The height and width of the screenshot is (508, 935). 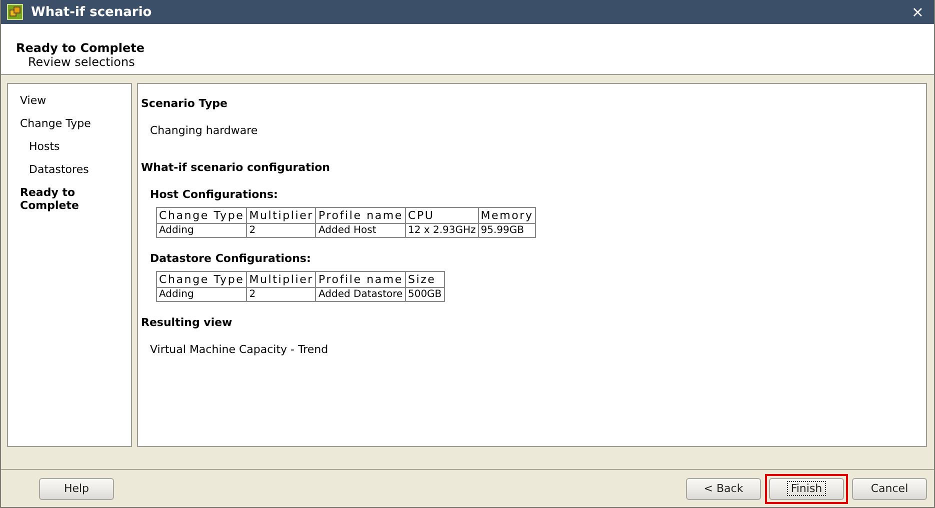 What do you see at coordinates (236, 167) in the screenshot?
I see `section-heading: What-if scenario configuration` at bounding box center [236, 167].